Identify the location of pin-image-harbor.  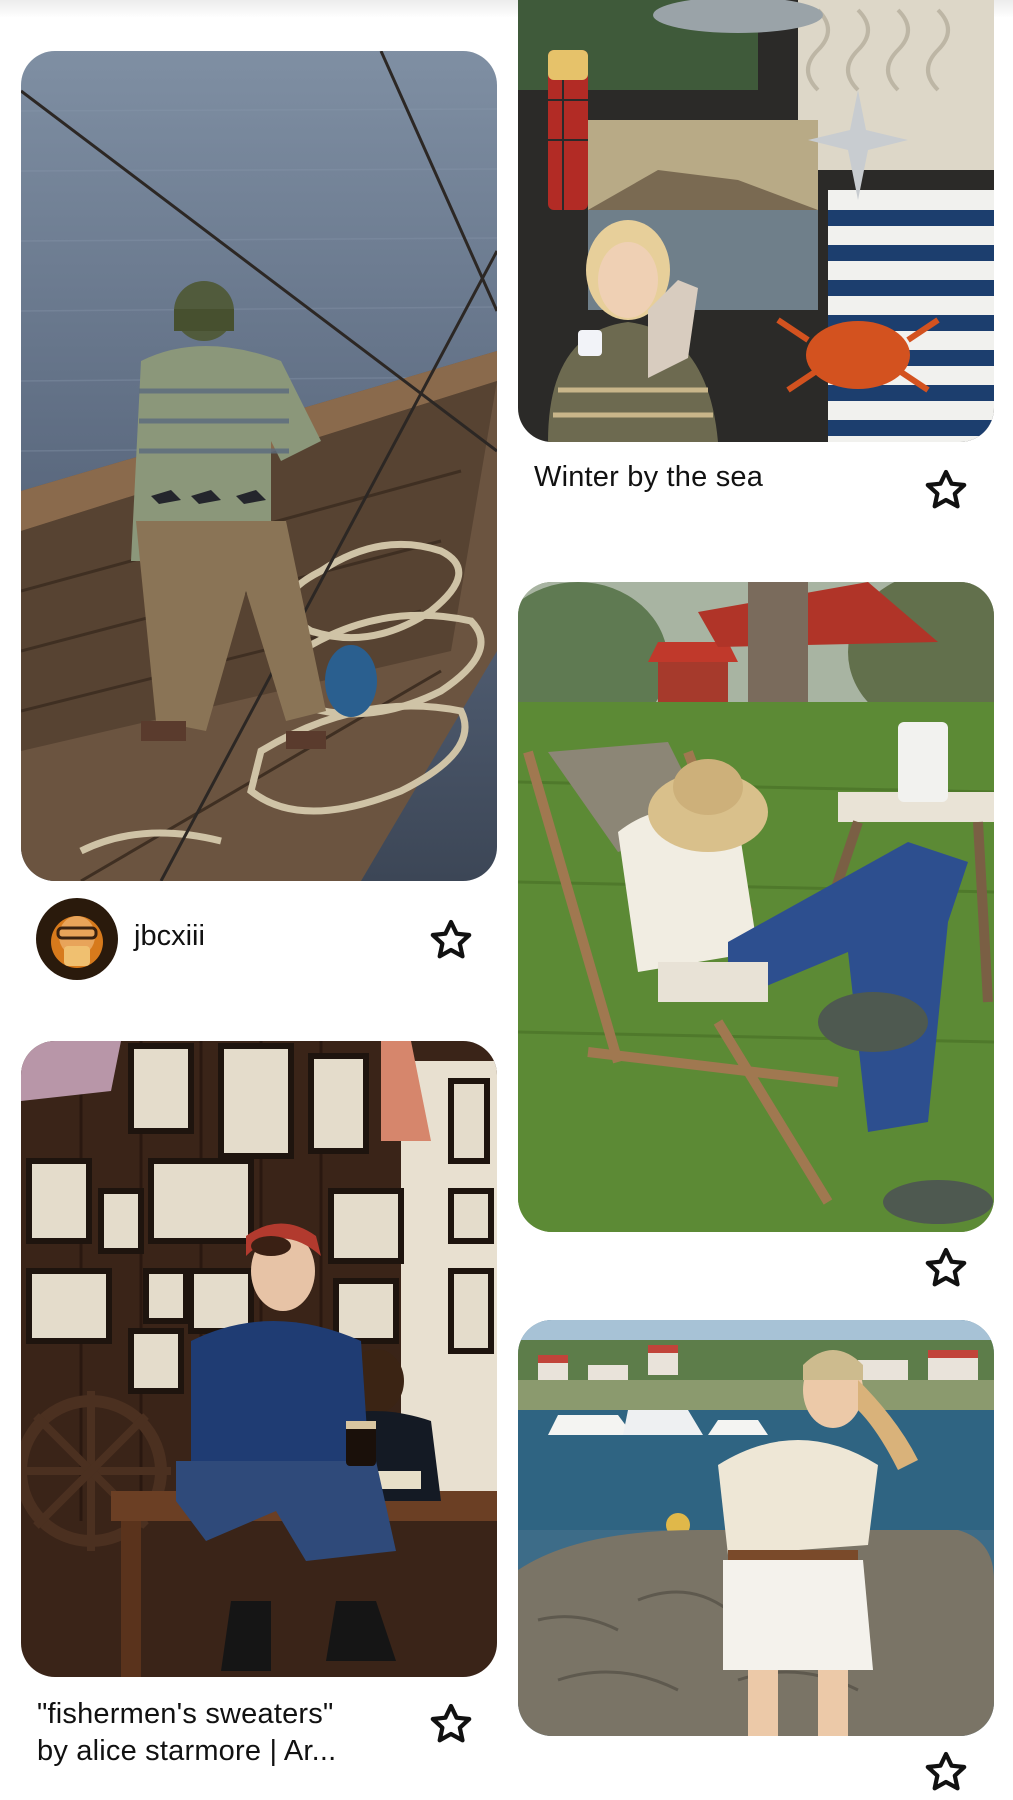
(756, 1528).